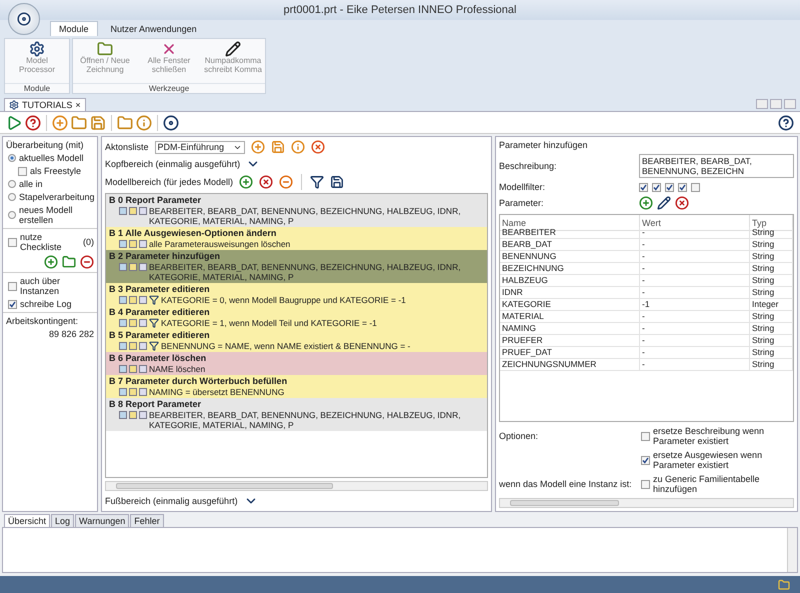 Image resolution: width=800 pixels, height=593 pixels. What do you see at coordinates (199, 147) in the screenshot?
I see `action-list-dropdown: PDM-Einführung` at bounding box center [199, 147].